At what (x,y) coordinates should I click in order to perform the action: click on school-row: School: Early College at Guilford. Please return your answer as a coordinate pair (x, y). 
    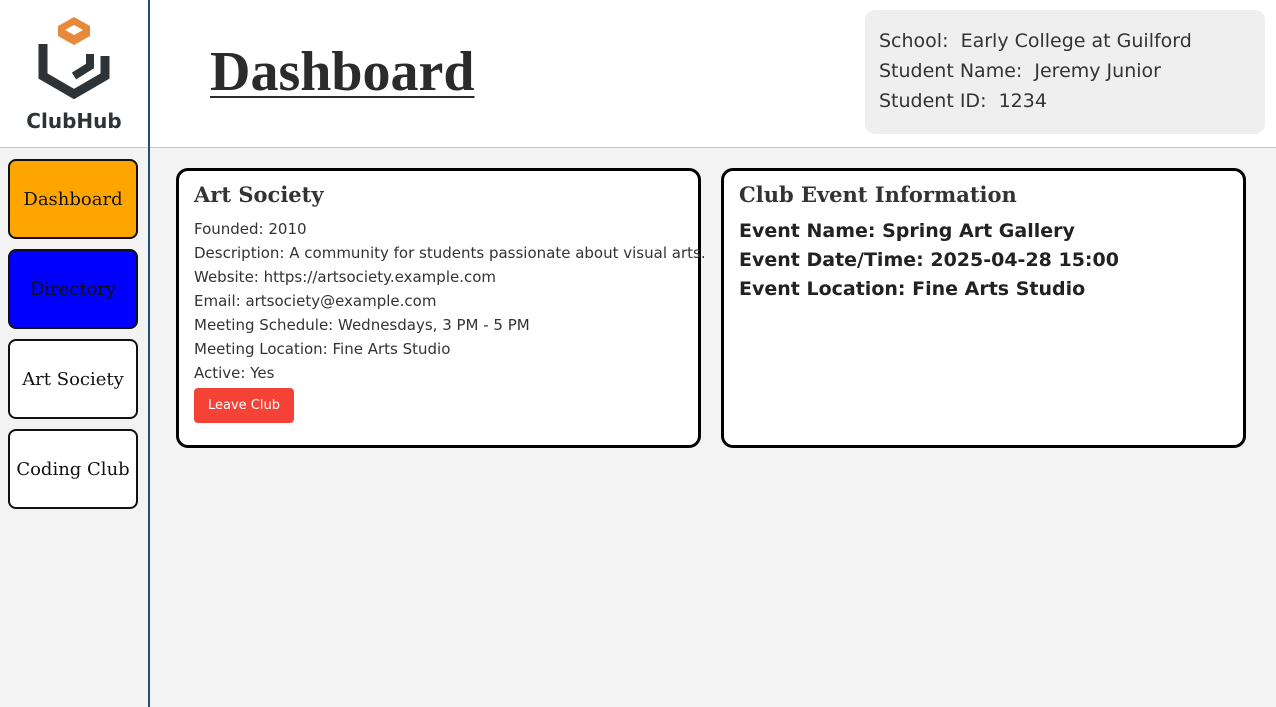
    Looking at the image, I should click on (1065, 41).